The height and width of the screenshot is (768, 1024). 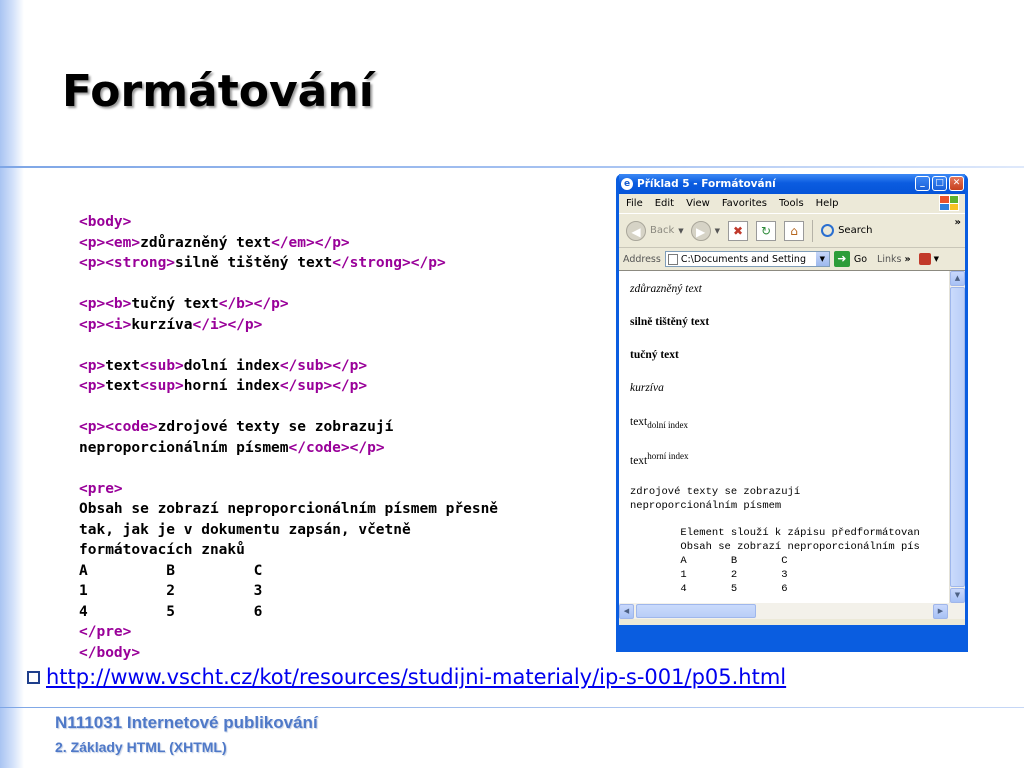 What do you see at coordinates (743, 259) in the screenshot?
I see `address-value: C:\Documents and Setting` at bounding box center [743, 259].